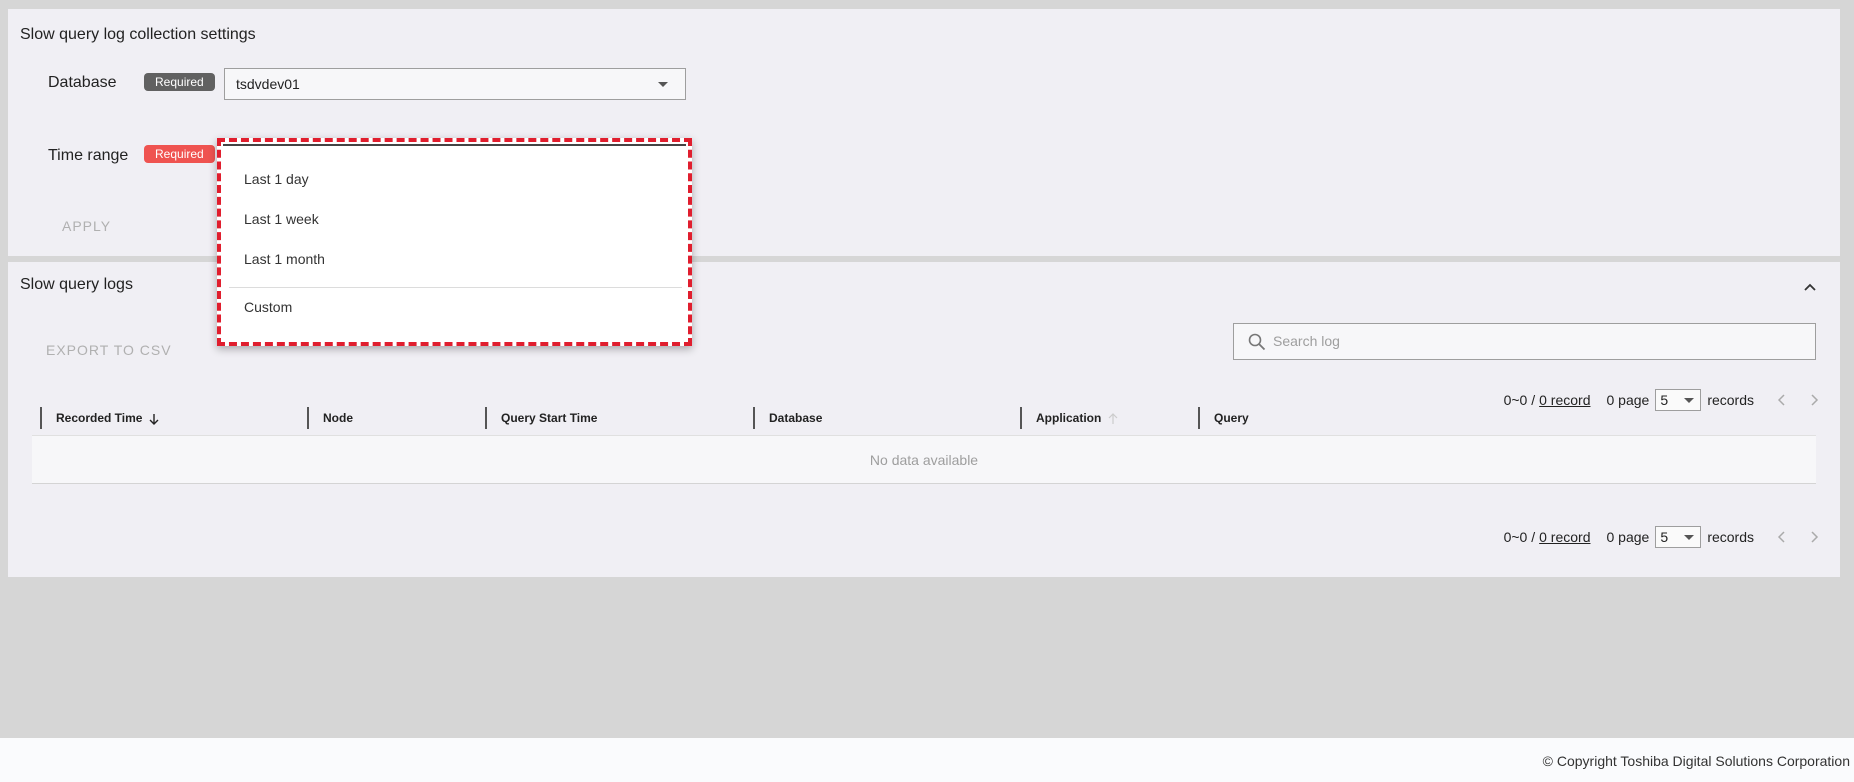  What do you see at coordinates (76, 284) in the screenshot?
I see `logs-title: Slow query logs` at bounding box center [76, 284].